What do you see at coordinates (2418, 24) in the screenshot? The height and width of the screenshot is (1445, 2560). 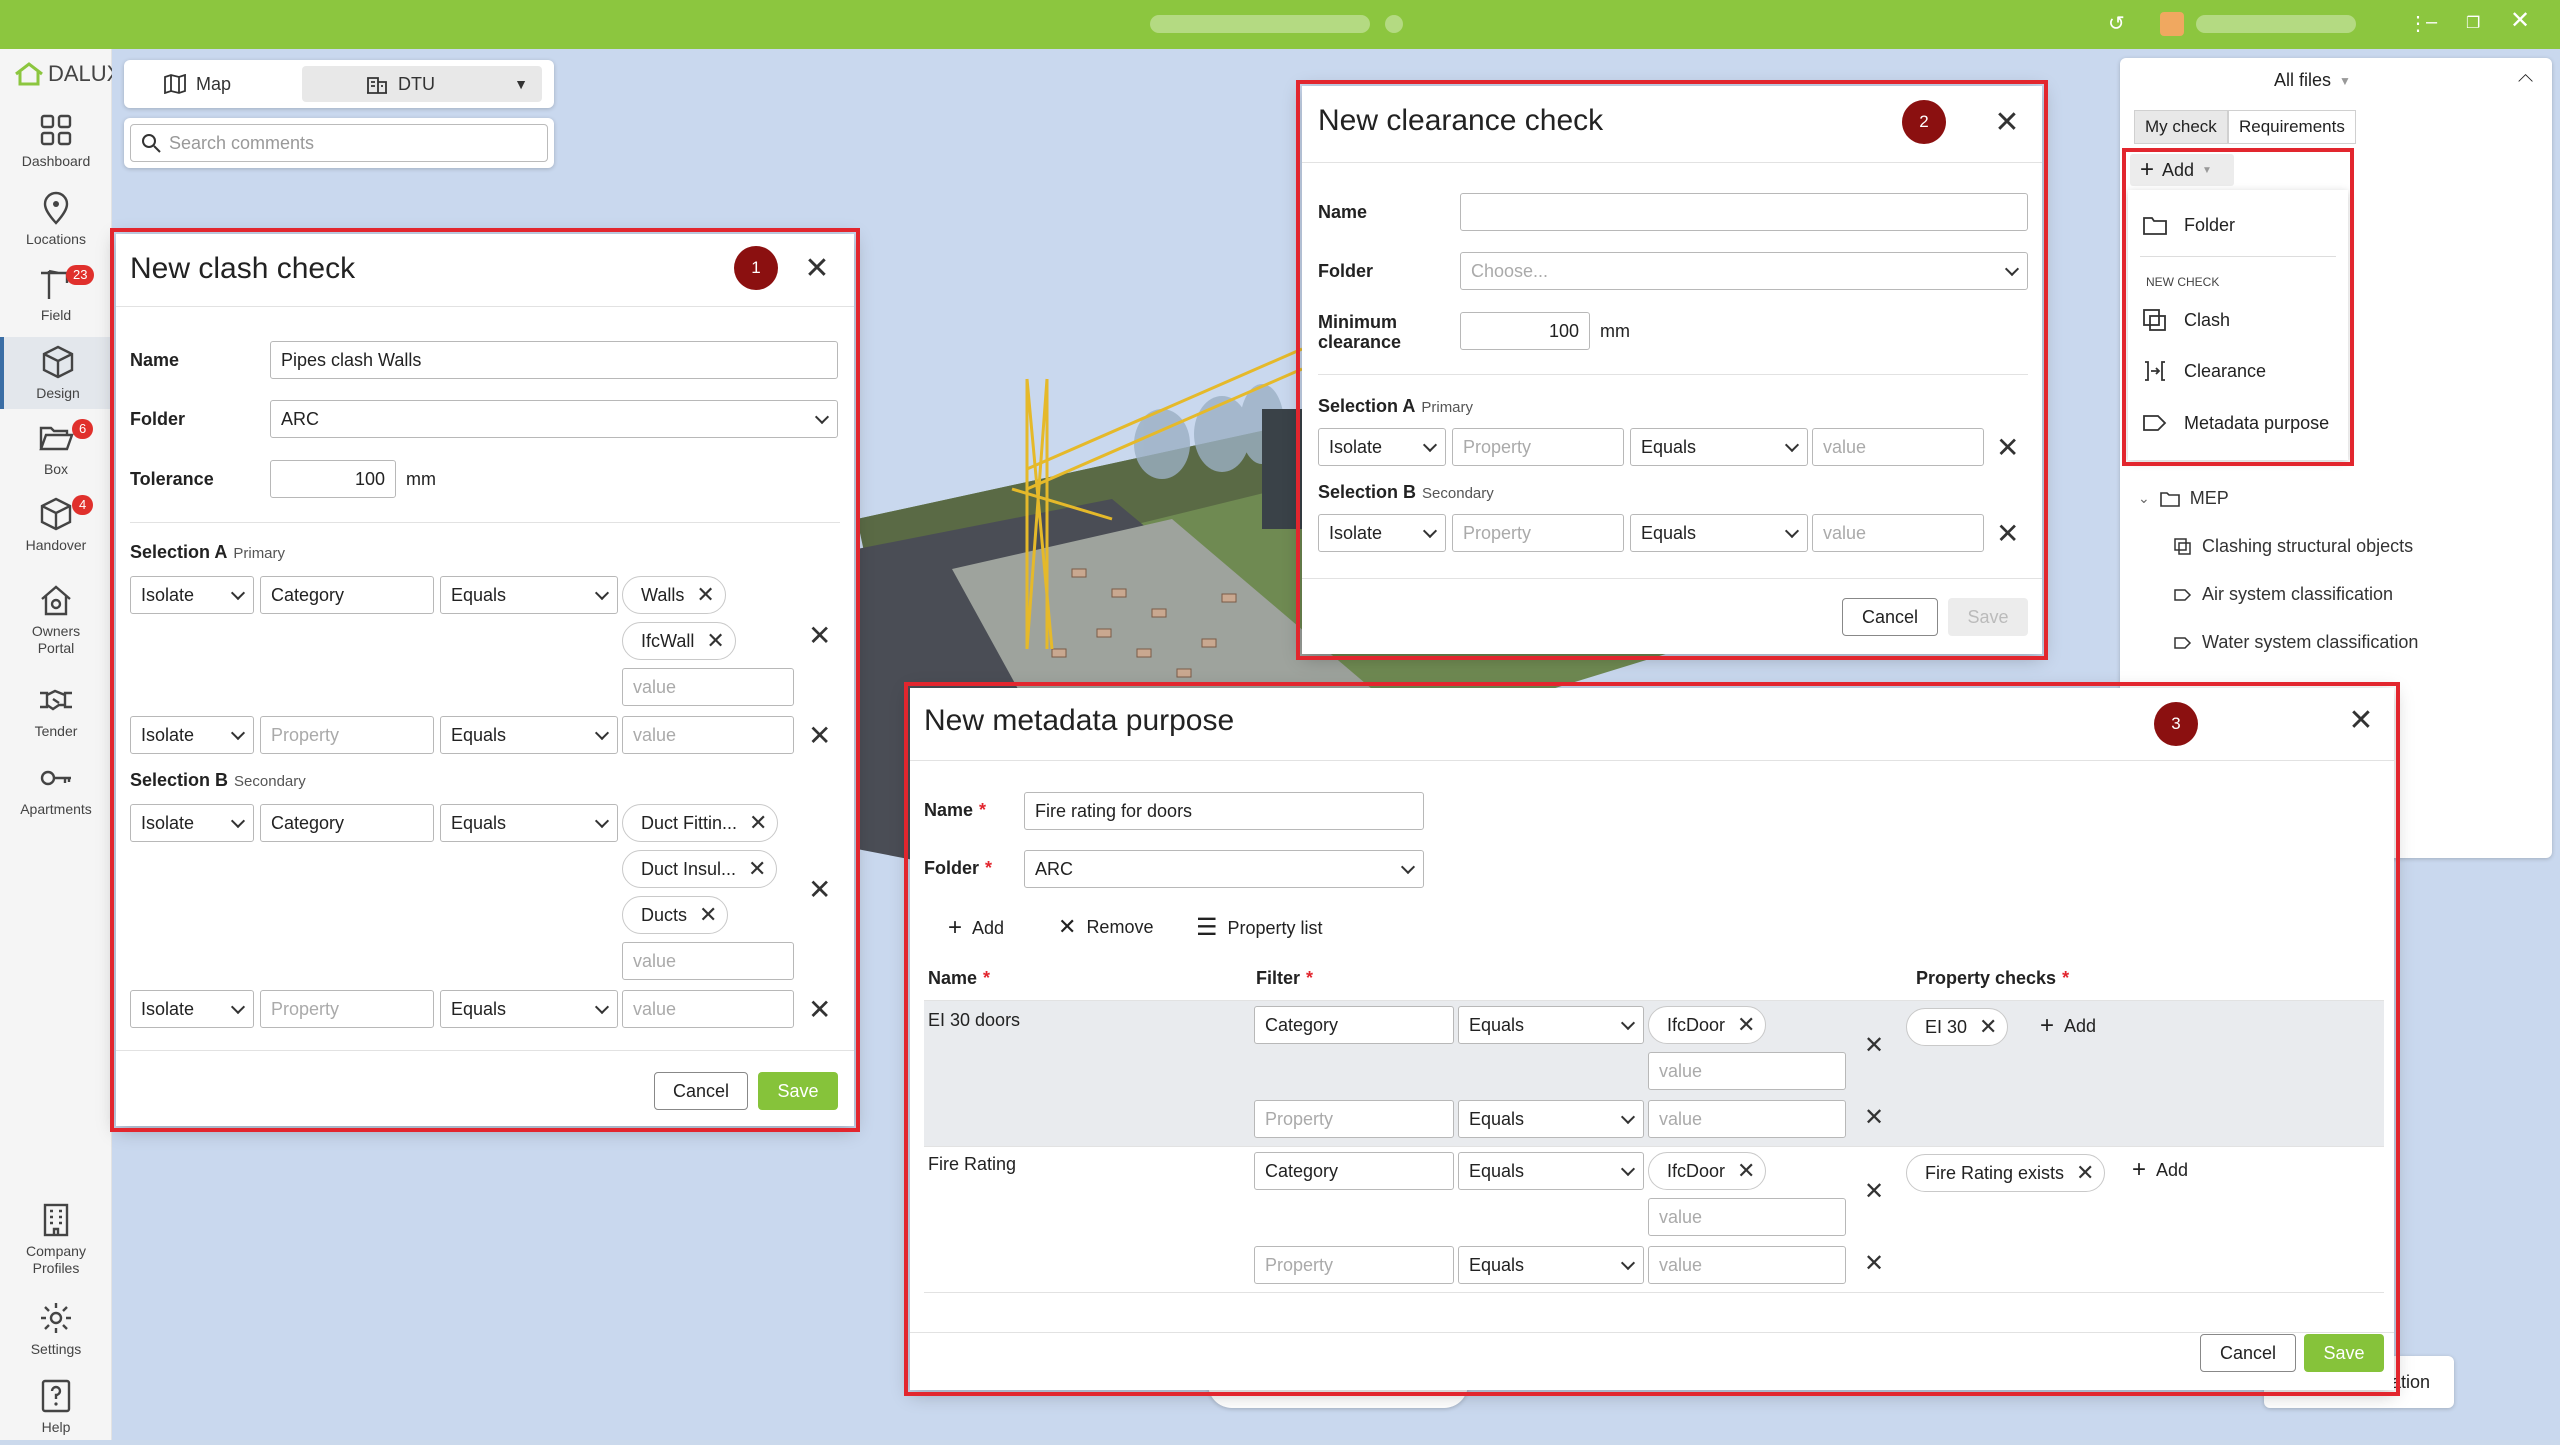 I see `menu-dots-icon: ⋮` at bounding box center [2418, 24].